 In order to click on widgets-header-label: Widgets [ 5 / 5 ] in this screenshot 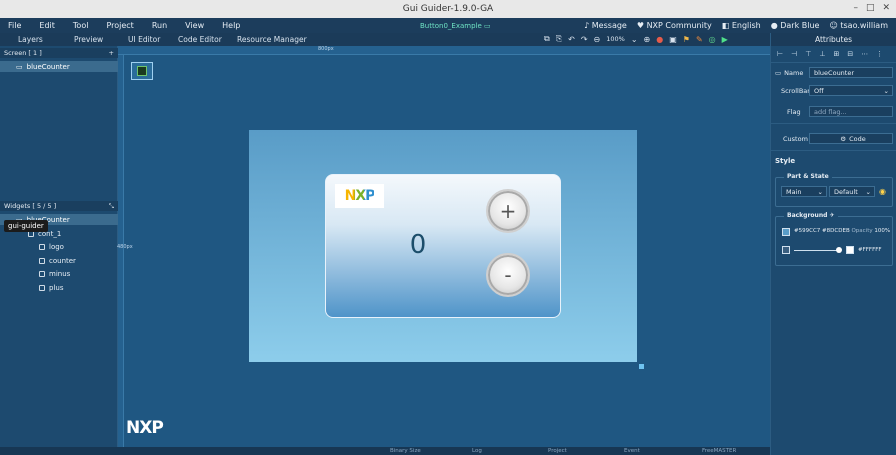, I will do `click(30, 206)`.